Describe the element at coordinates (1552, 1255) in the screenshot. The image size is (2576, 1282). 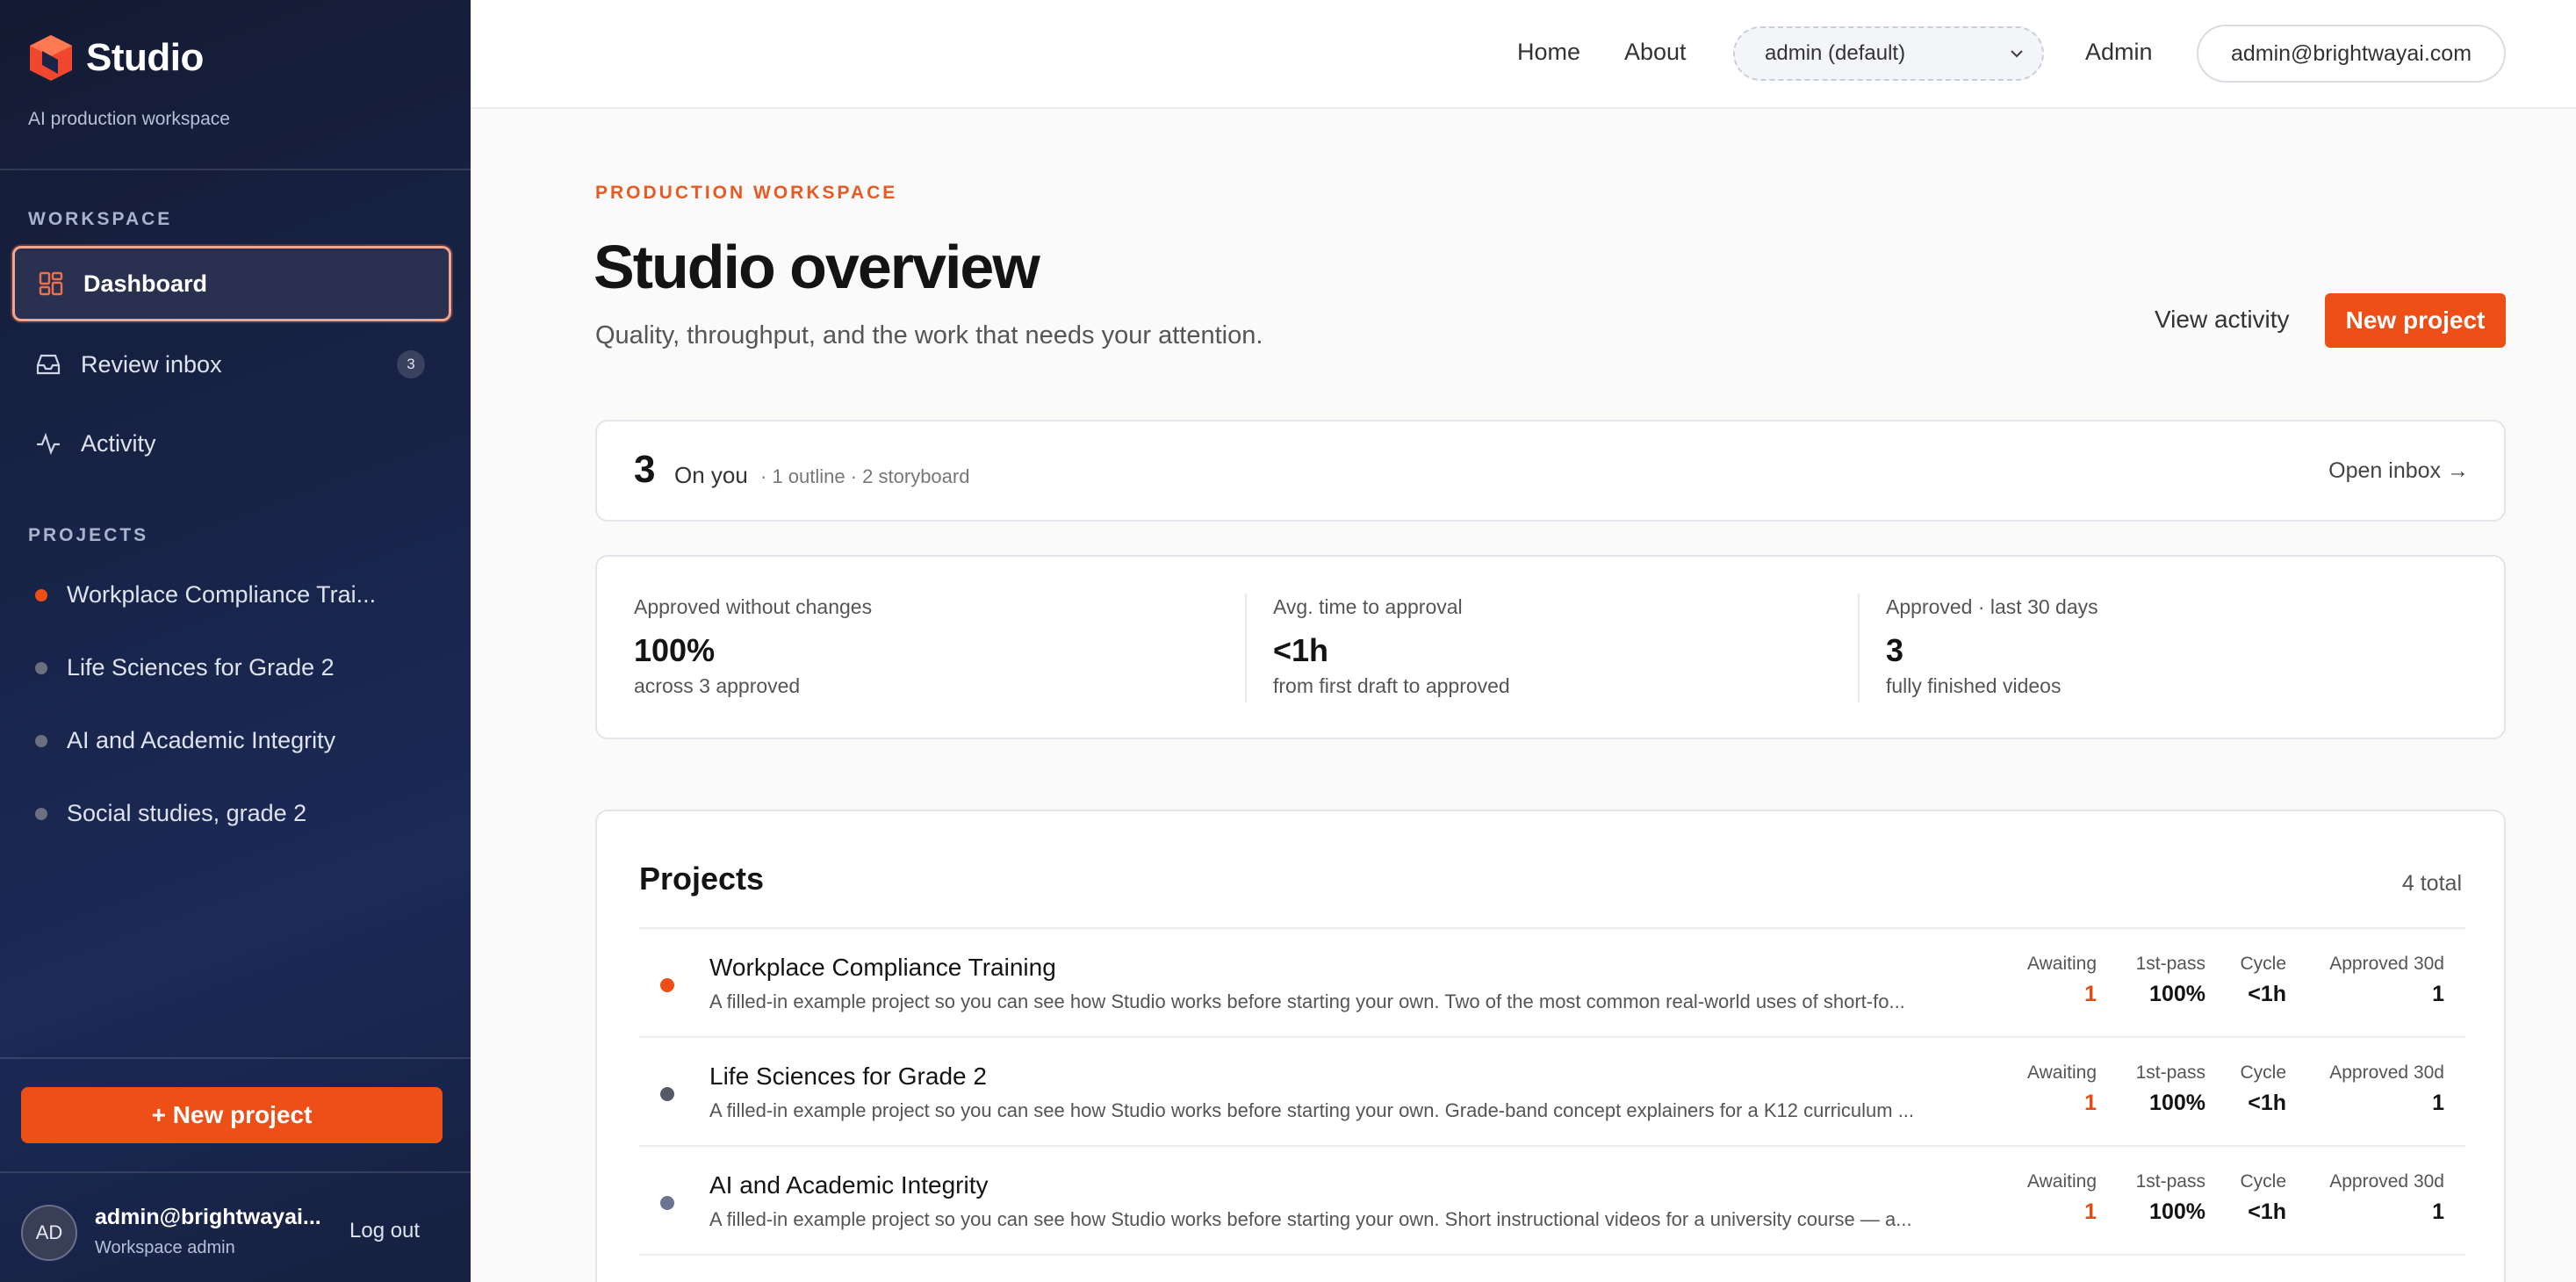
I see `row-divider` at that location.